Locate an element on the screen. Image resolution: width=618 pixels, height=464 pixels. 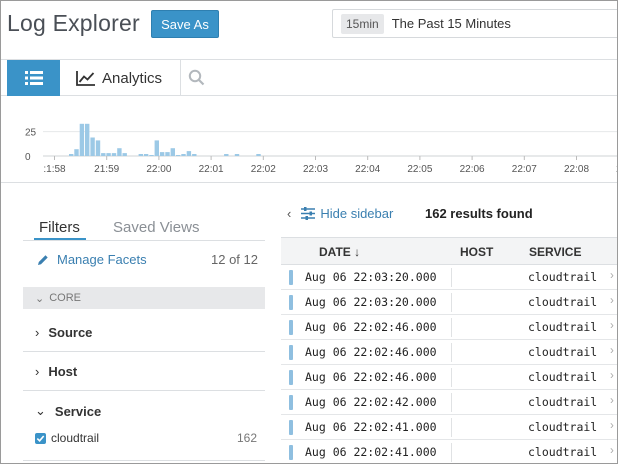
x-tick-label: 21:59 is located at coordinates (106, 169).